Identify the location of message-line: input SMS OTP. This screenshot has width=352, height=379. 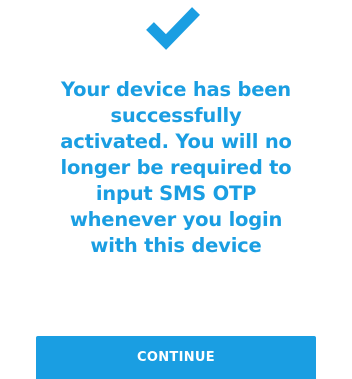
(176, 193).